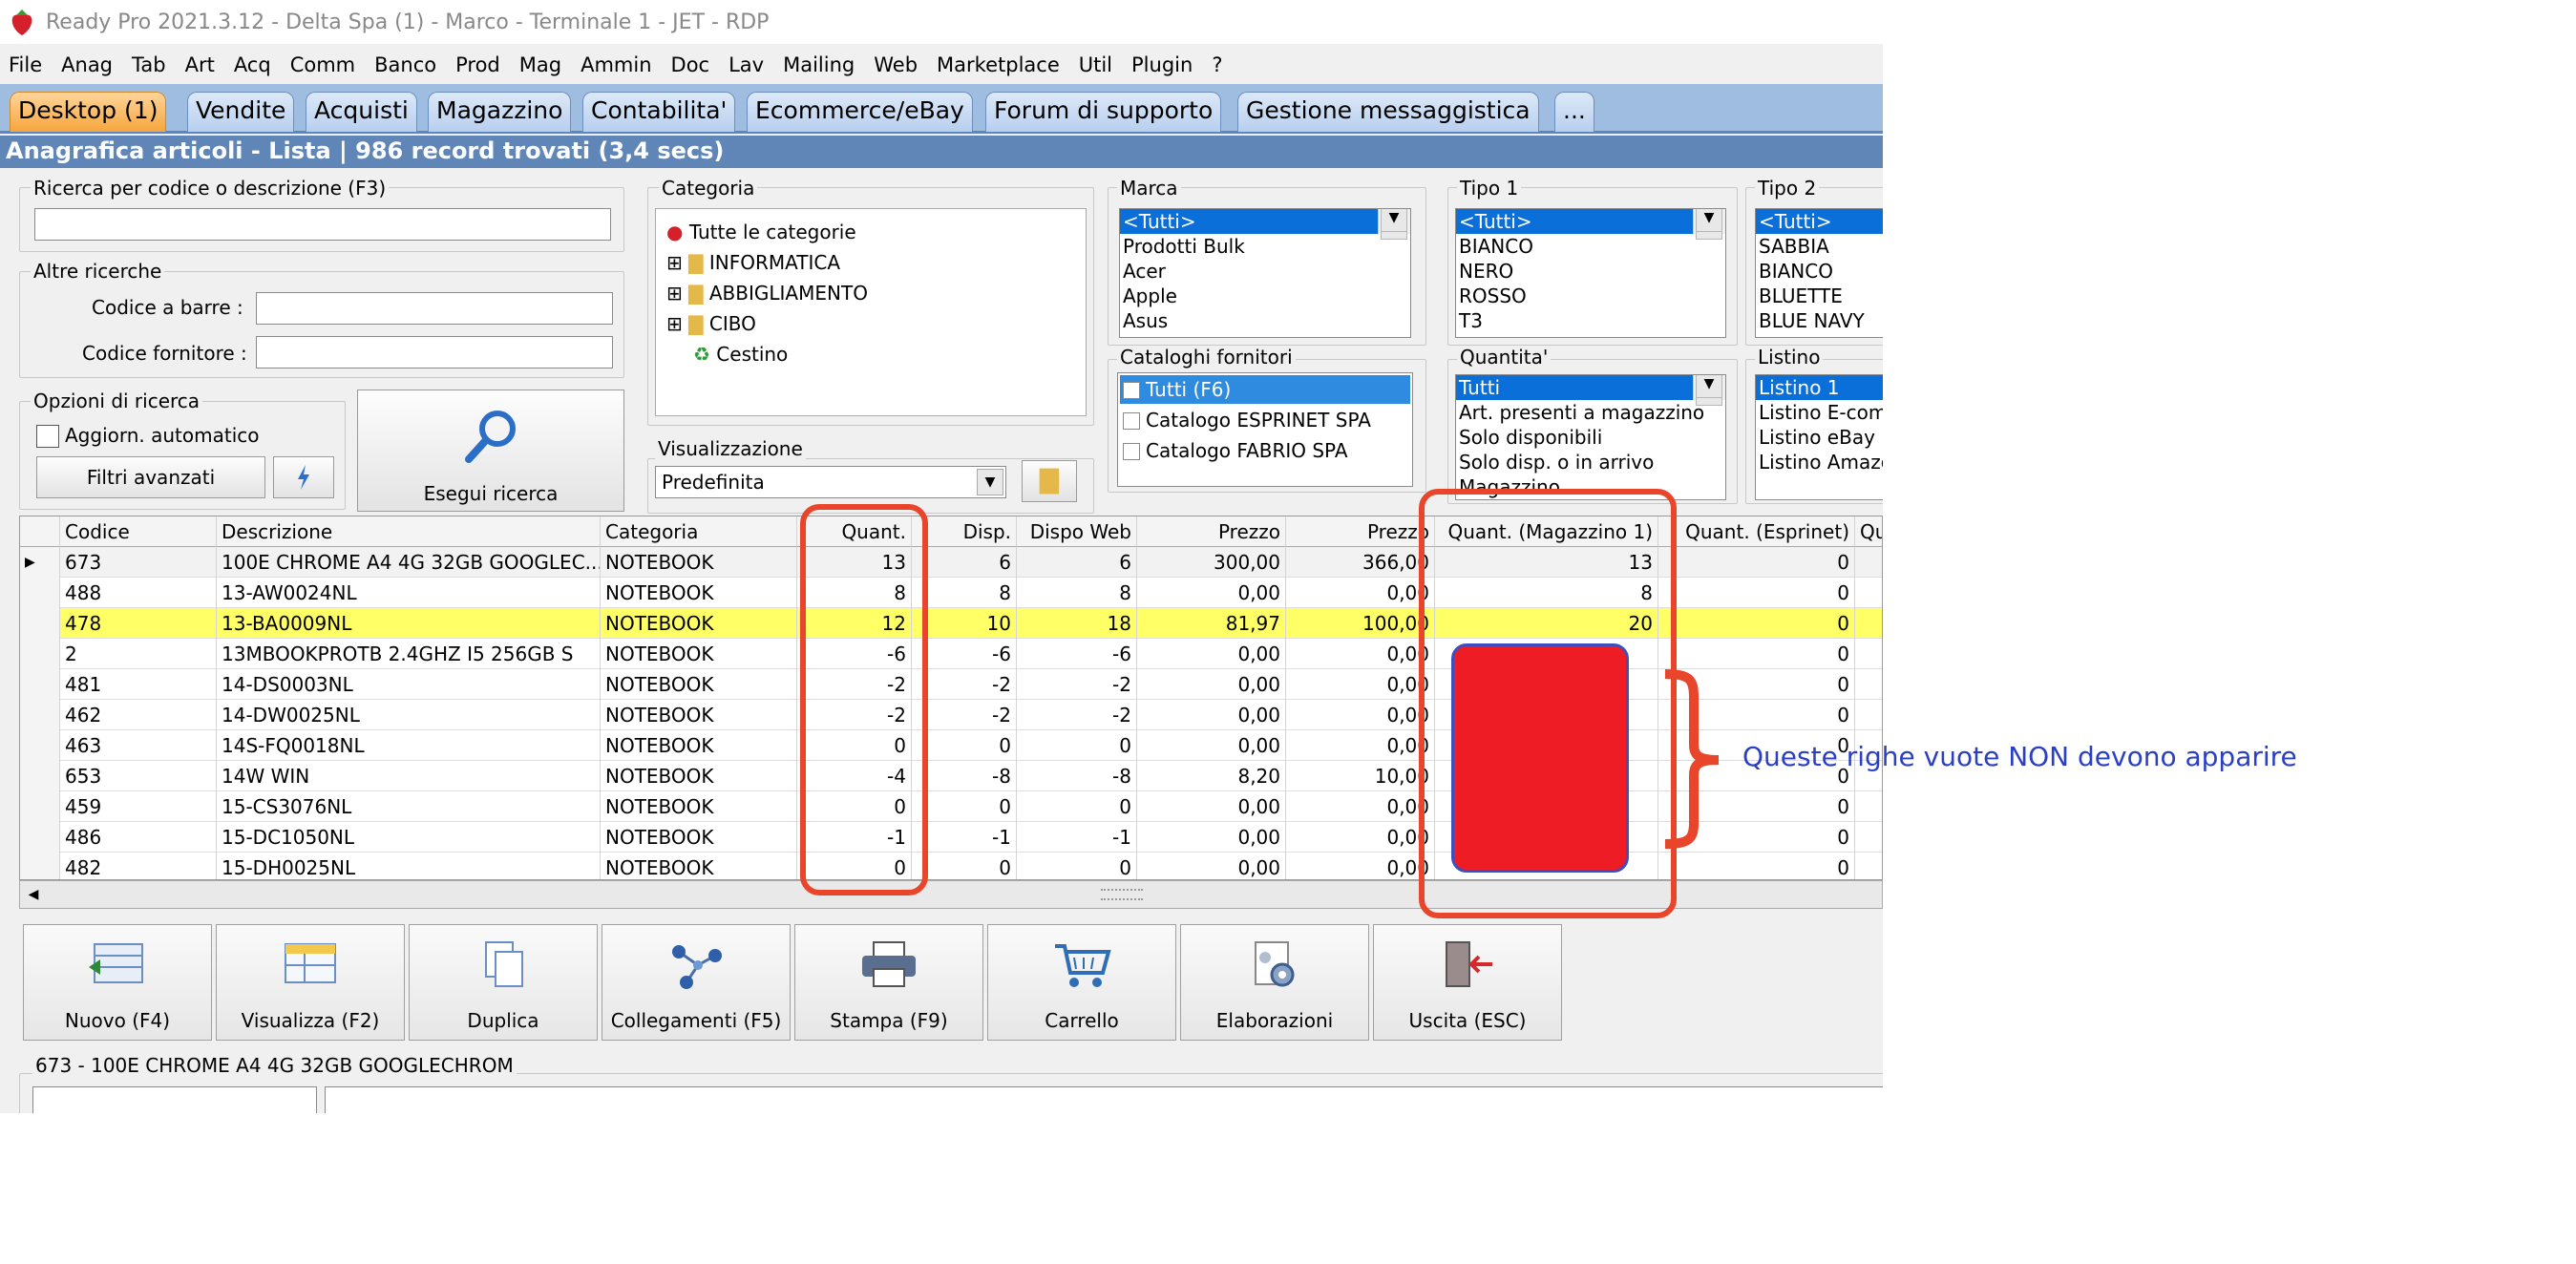  I want to click on nuovo-button: Nuovo (F4), so click(117, 982).